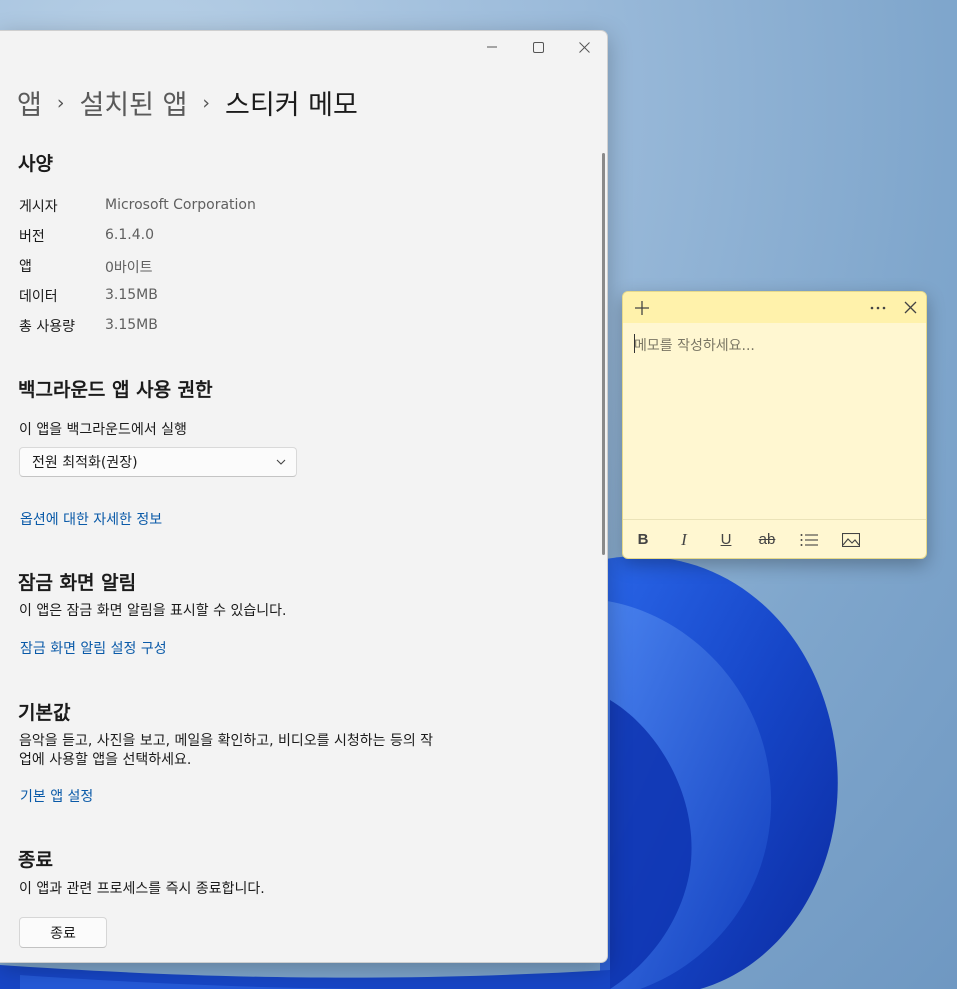 The height and width of the screenshot is (989, 957). I want to click on minimize-icon, so click(492, 47).